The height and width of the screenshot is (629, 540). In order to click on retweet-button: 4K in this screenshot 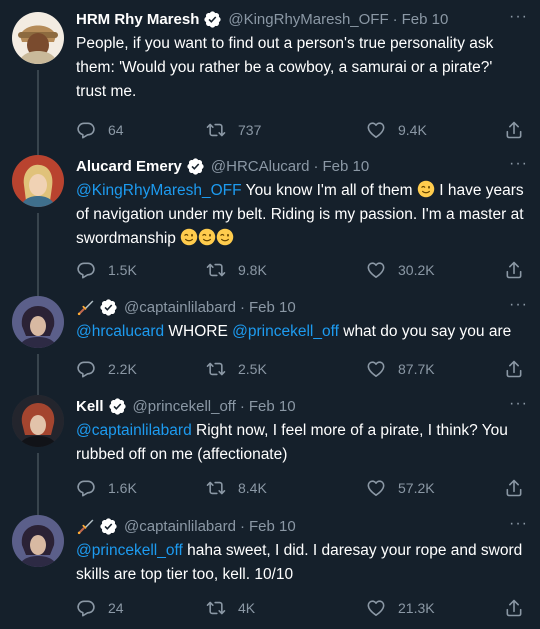, I will do `click(230, 608)`.